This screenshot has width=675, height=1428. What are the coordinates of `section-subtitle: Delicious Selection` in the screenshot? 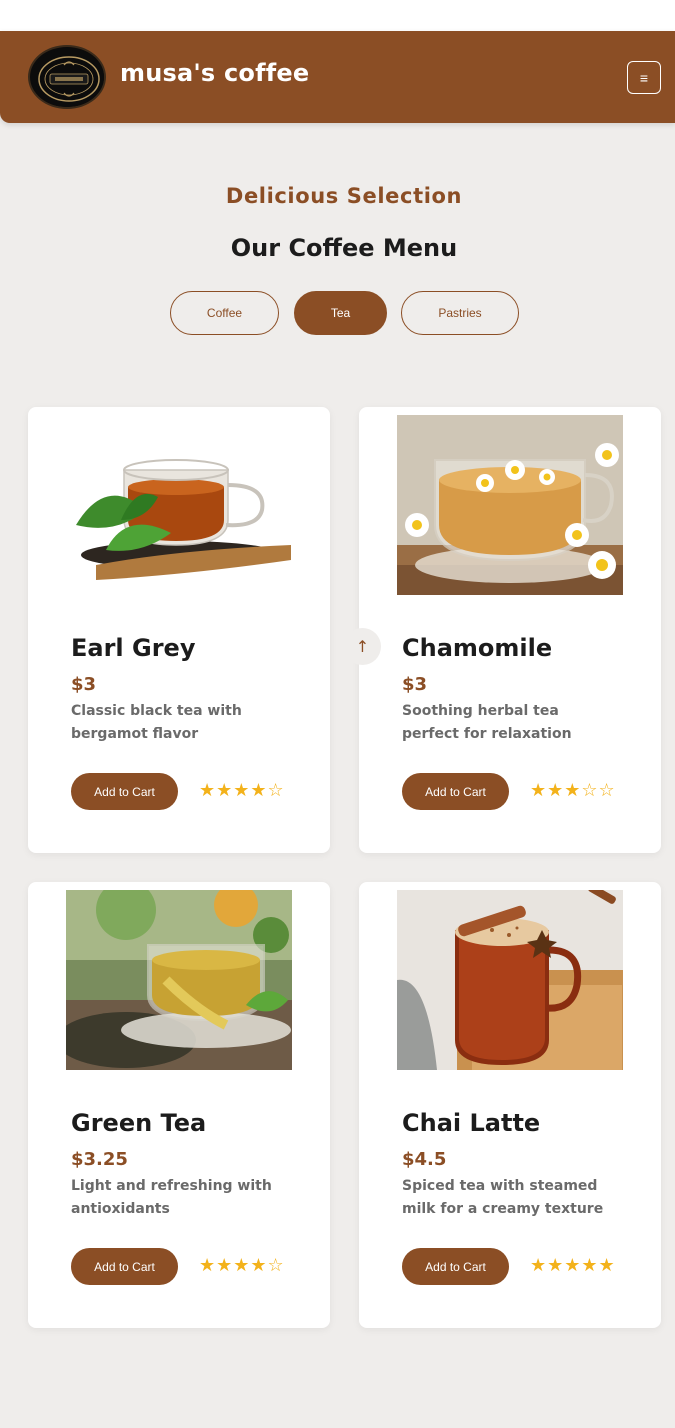 It's located at (344, 196).